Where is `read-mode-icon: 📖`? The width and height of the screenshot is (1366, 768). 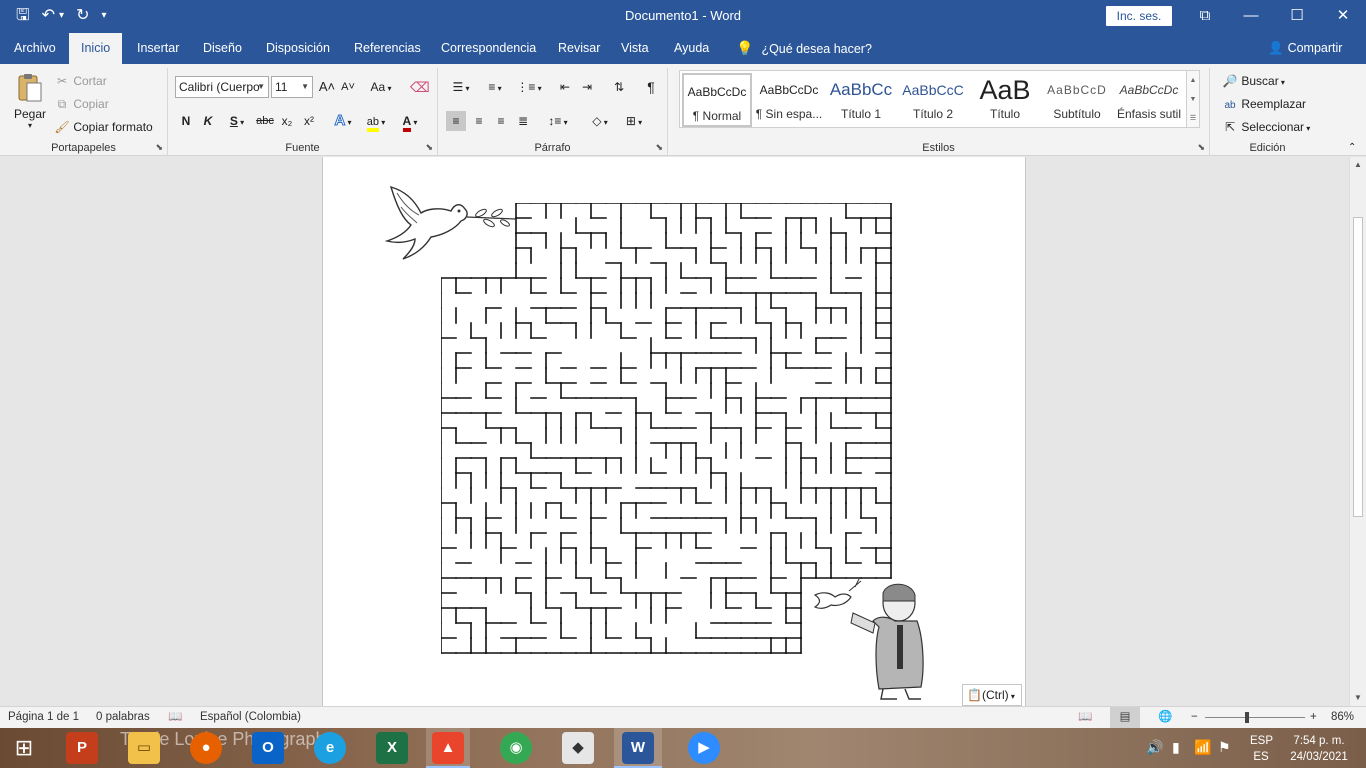 read-mode-icon: 📖 is located at coordinates (1085, 717).